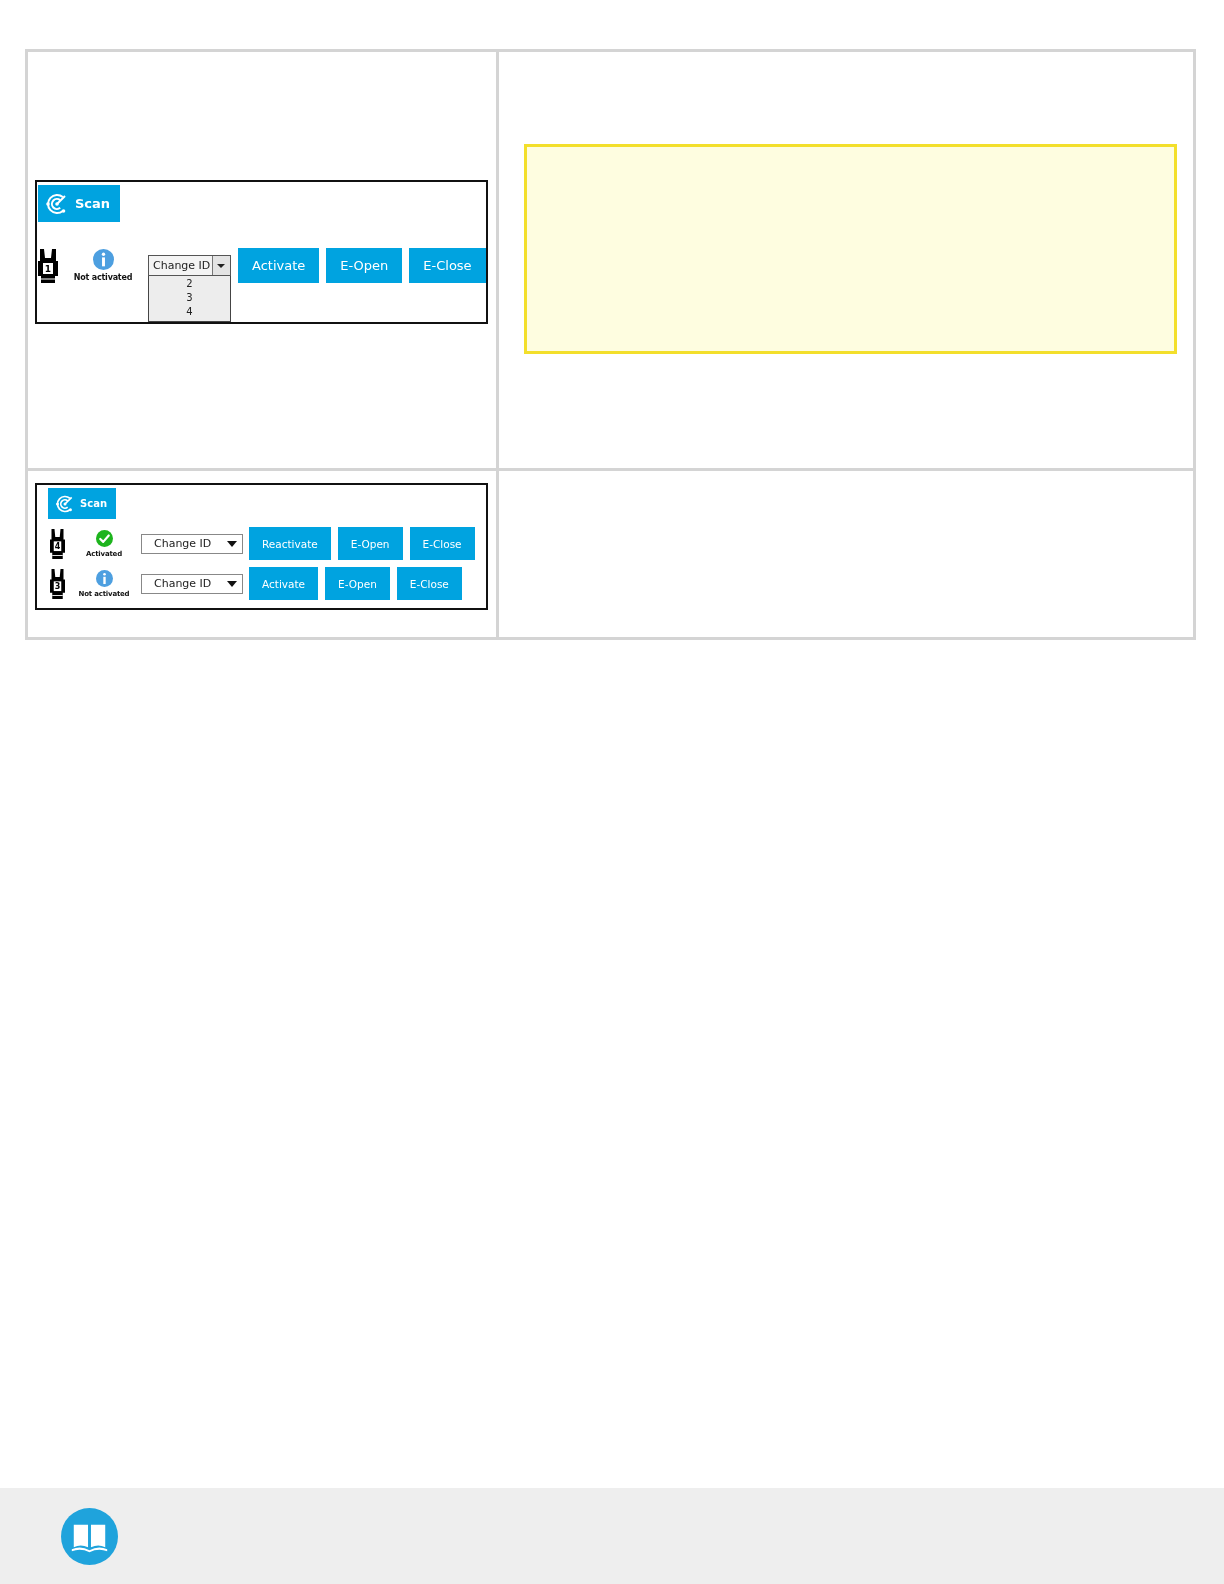 The width and height of the screenshot is (1224, 1584). I want to click on gripper-number: 1, so click(48, 268).